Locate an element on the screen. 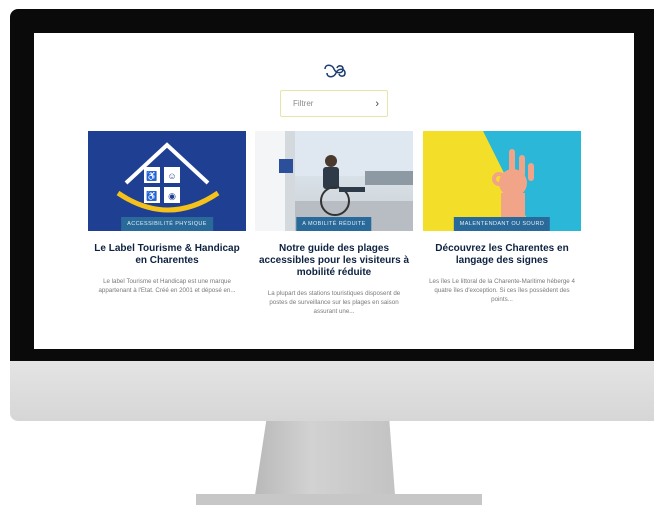 The image size is (654, 507). monitor-stand-neck is located at coordinates (325, 458).